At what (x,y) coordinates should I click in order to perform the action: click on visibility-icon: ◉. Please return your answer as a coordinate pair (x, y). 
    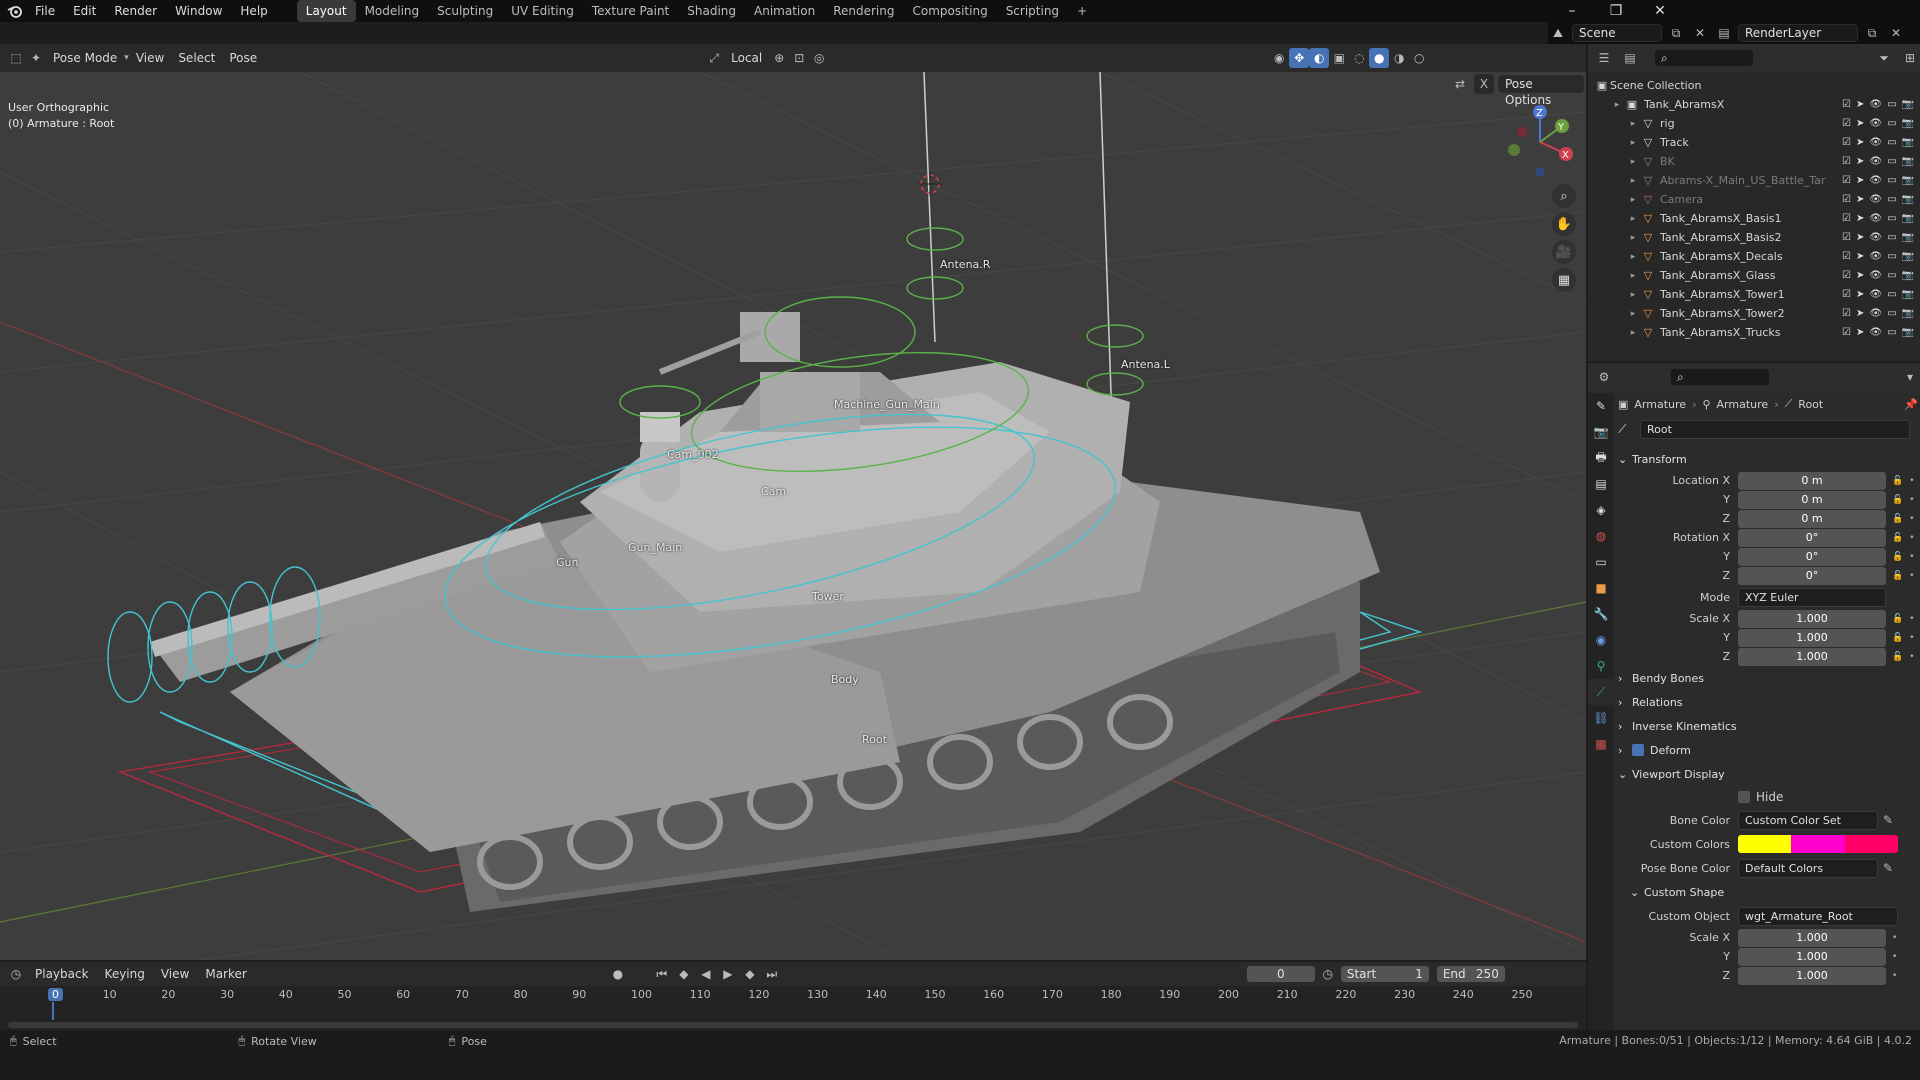
    Looking at the image, I should click on (1279, 58).